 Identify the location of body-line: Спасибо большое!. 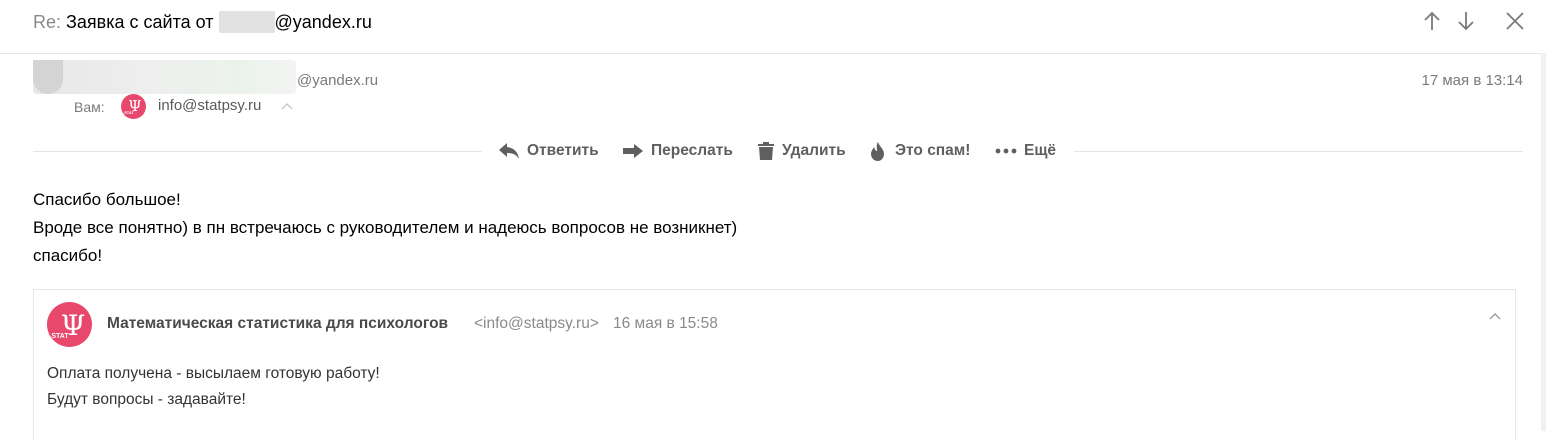
(107, 199).